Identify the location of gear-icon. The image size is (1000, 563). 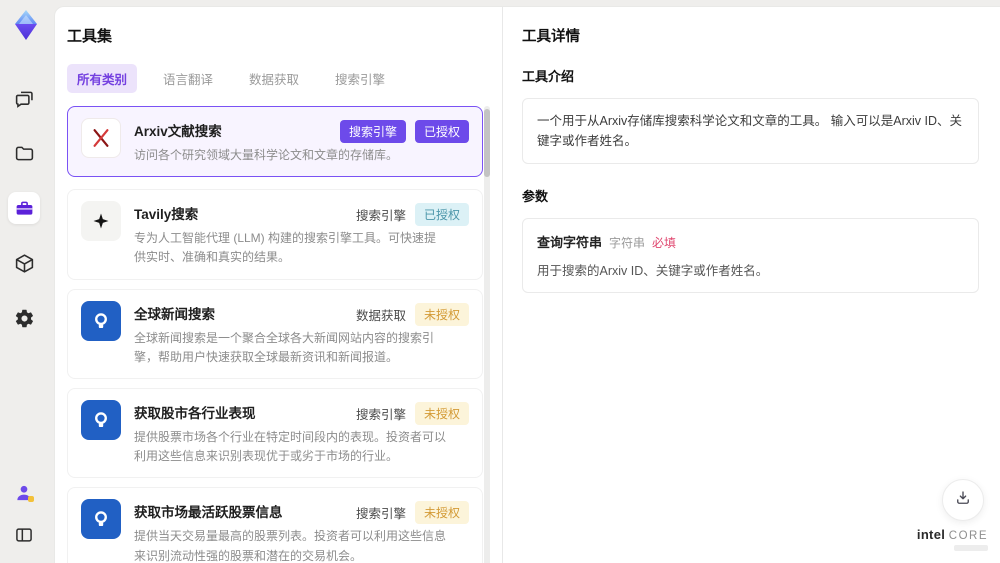
(24, 318).